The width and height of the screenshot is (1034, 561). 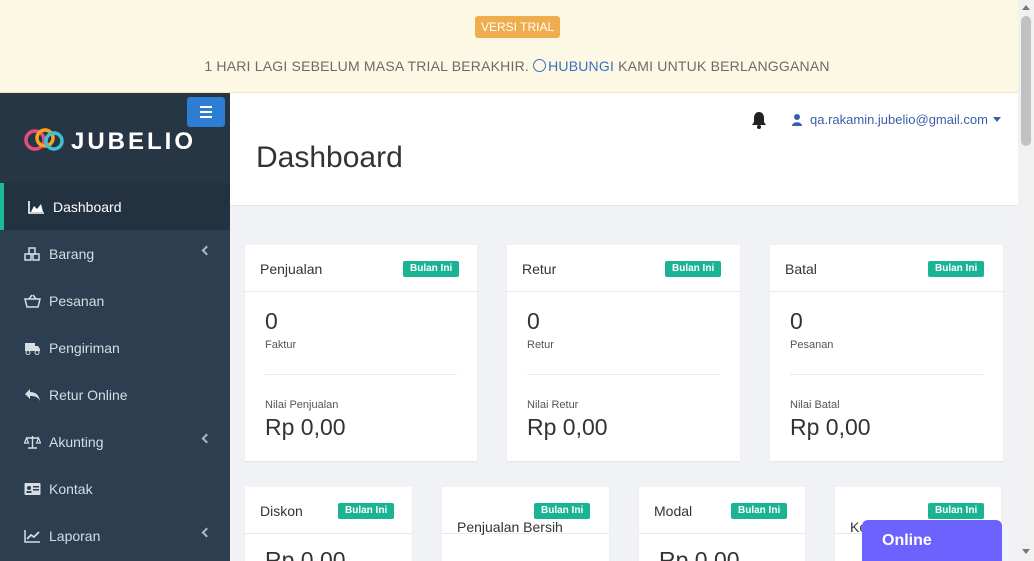 What do you see at coordinates (759, 120) in the screenshot?
I see `bell-icon` at bounding box center [759, 120].